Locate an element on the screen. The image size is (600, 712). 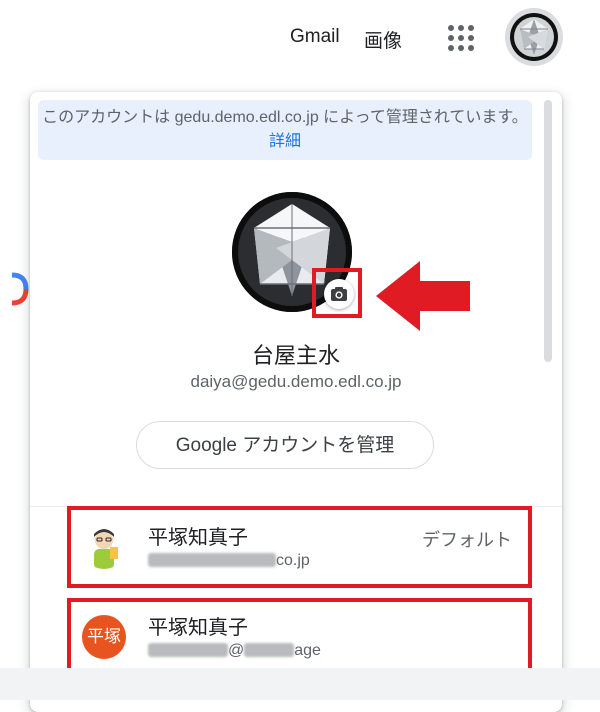
google-logo-fragment is located at coordinates (15, 295).